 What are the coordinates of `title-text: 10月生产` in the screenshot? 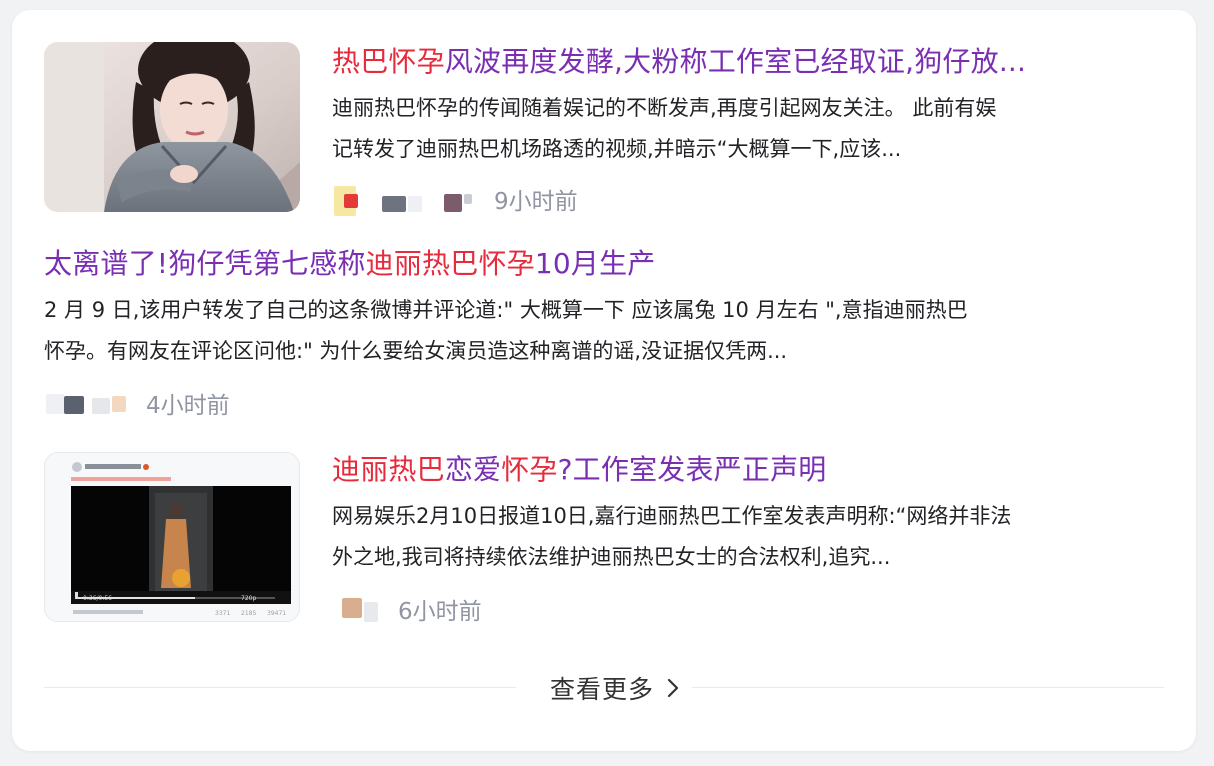 It's located at (595, 263).